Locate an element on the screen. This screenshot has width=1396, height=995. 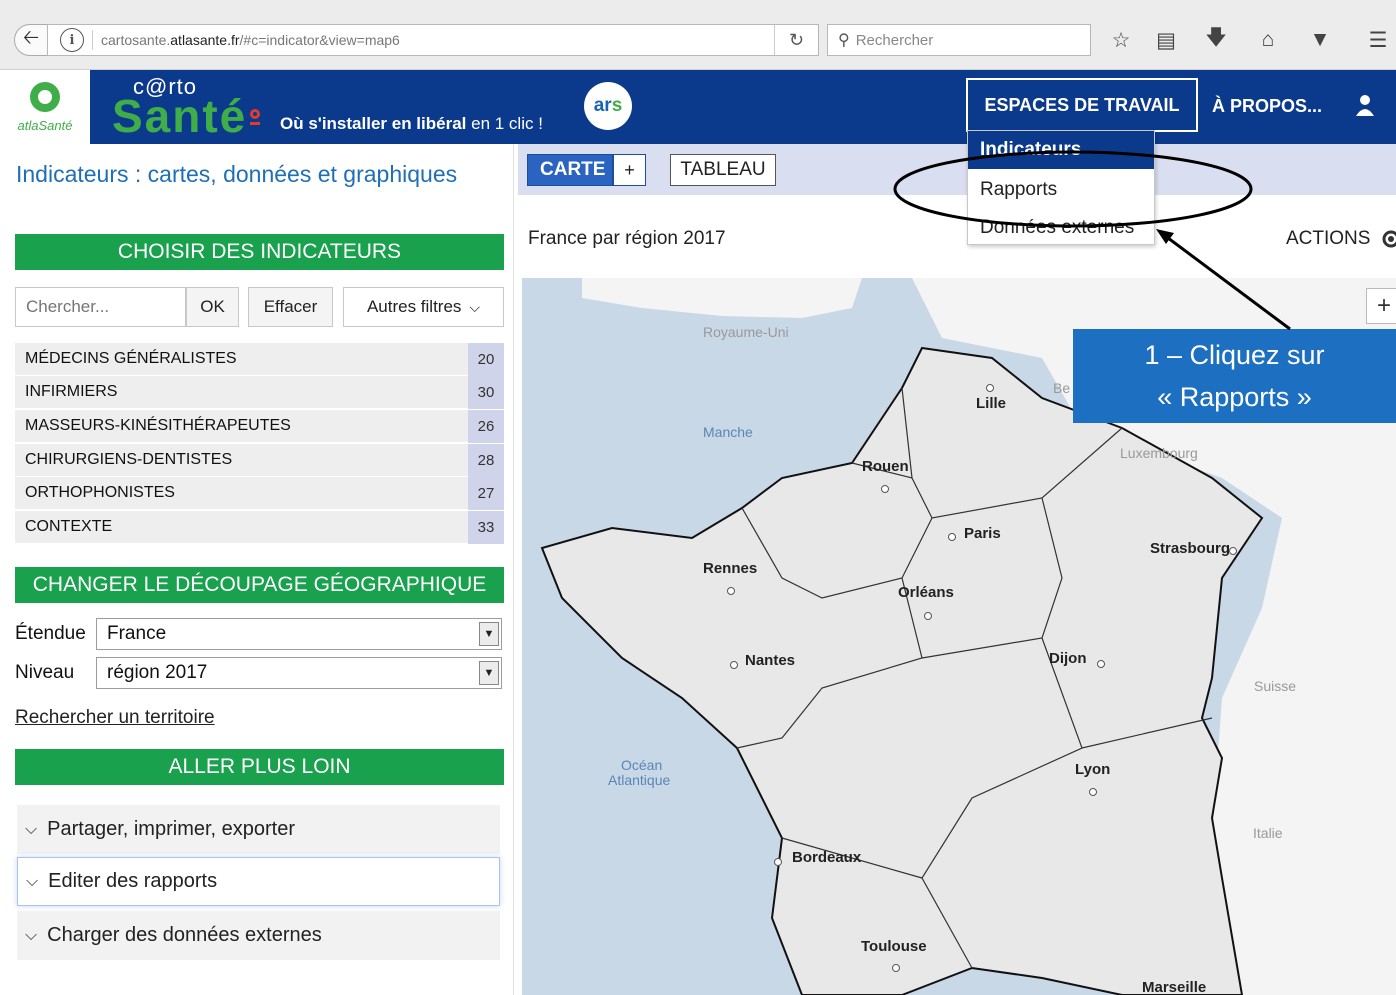
zoom-in-button: + is located at coordinates (1381, 306).